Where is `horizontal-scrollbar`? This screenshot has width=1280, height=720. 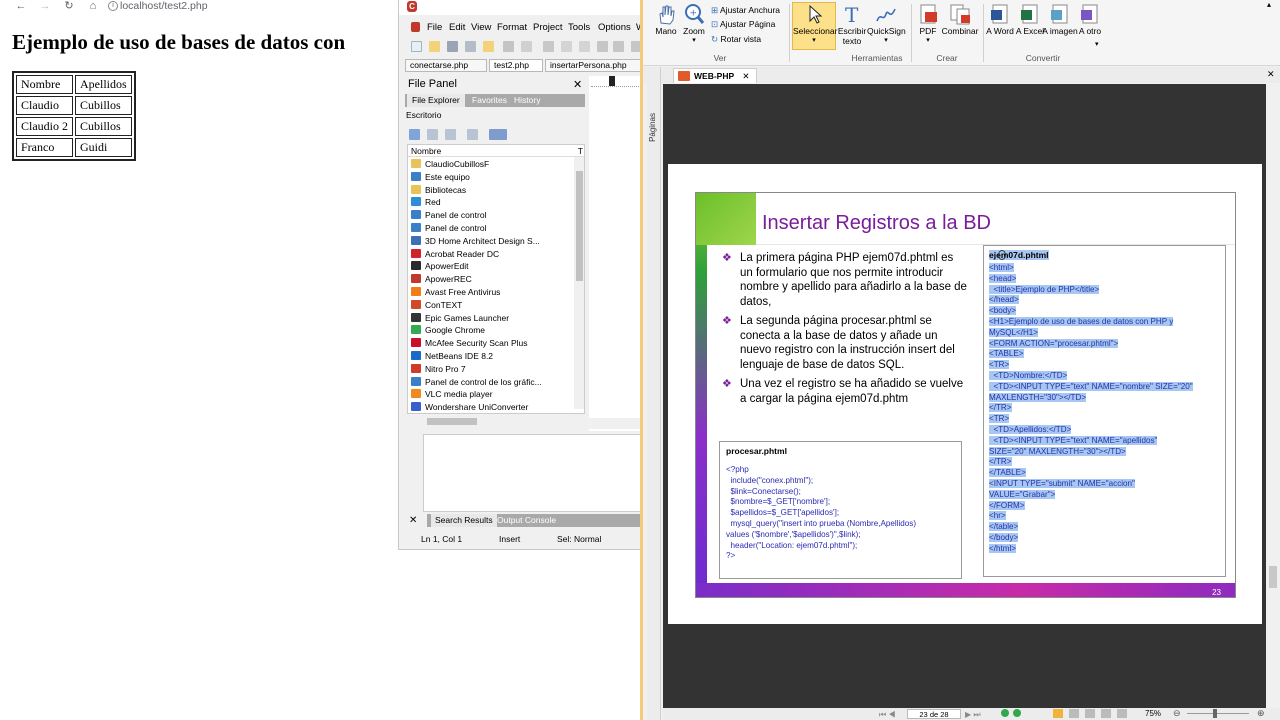 horizontal-scrollbar is located at coordinates (488, 421).